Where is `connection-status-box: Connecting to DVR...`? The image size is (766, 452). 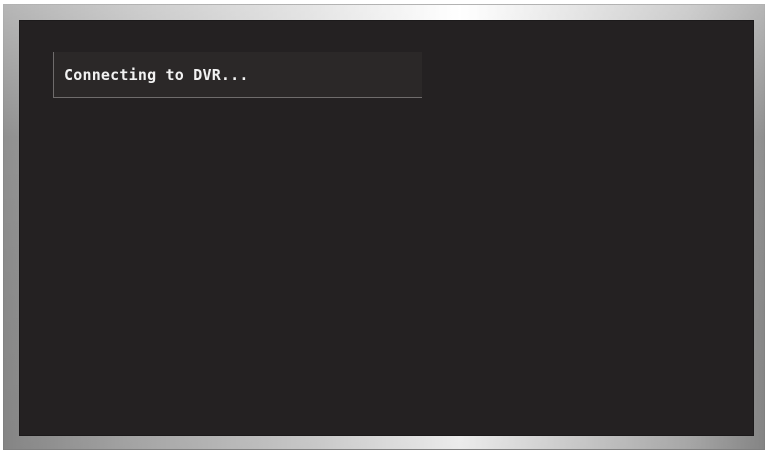
connection-status-box: Connecting to DVR... is located at coordinates (237, 75).